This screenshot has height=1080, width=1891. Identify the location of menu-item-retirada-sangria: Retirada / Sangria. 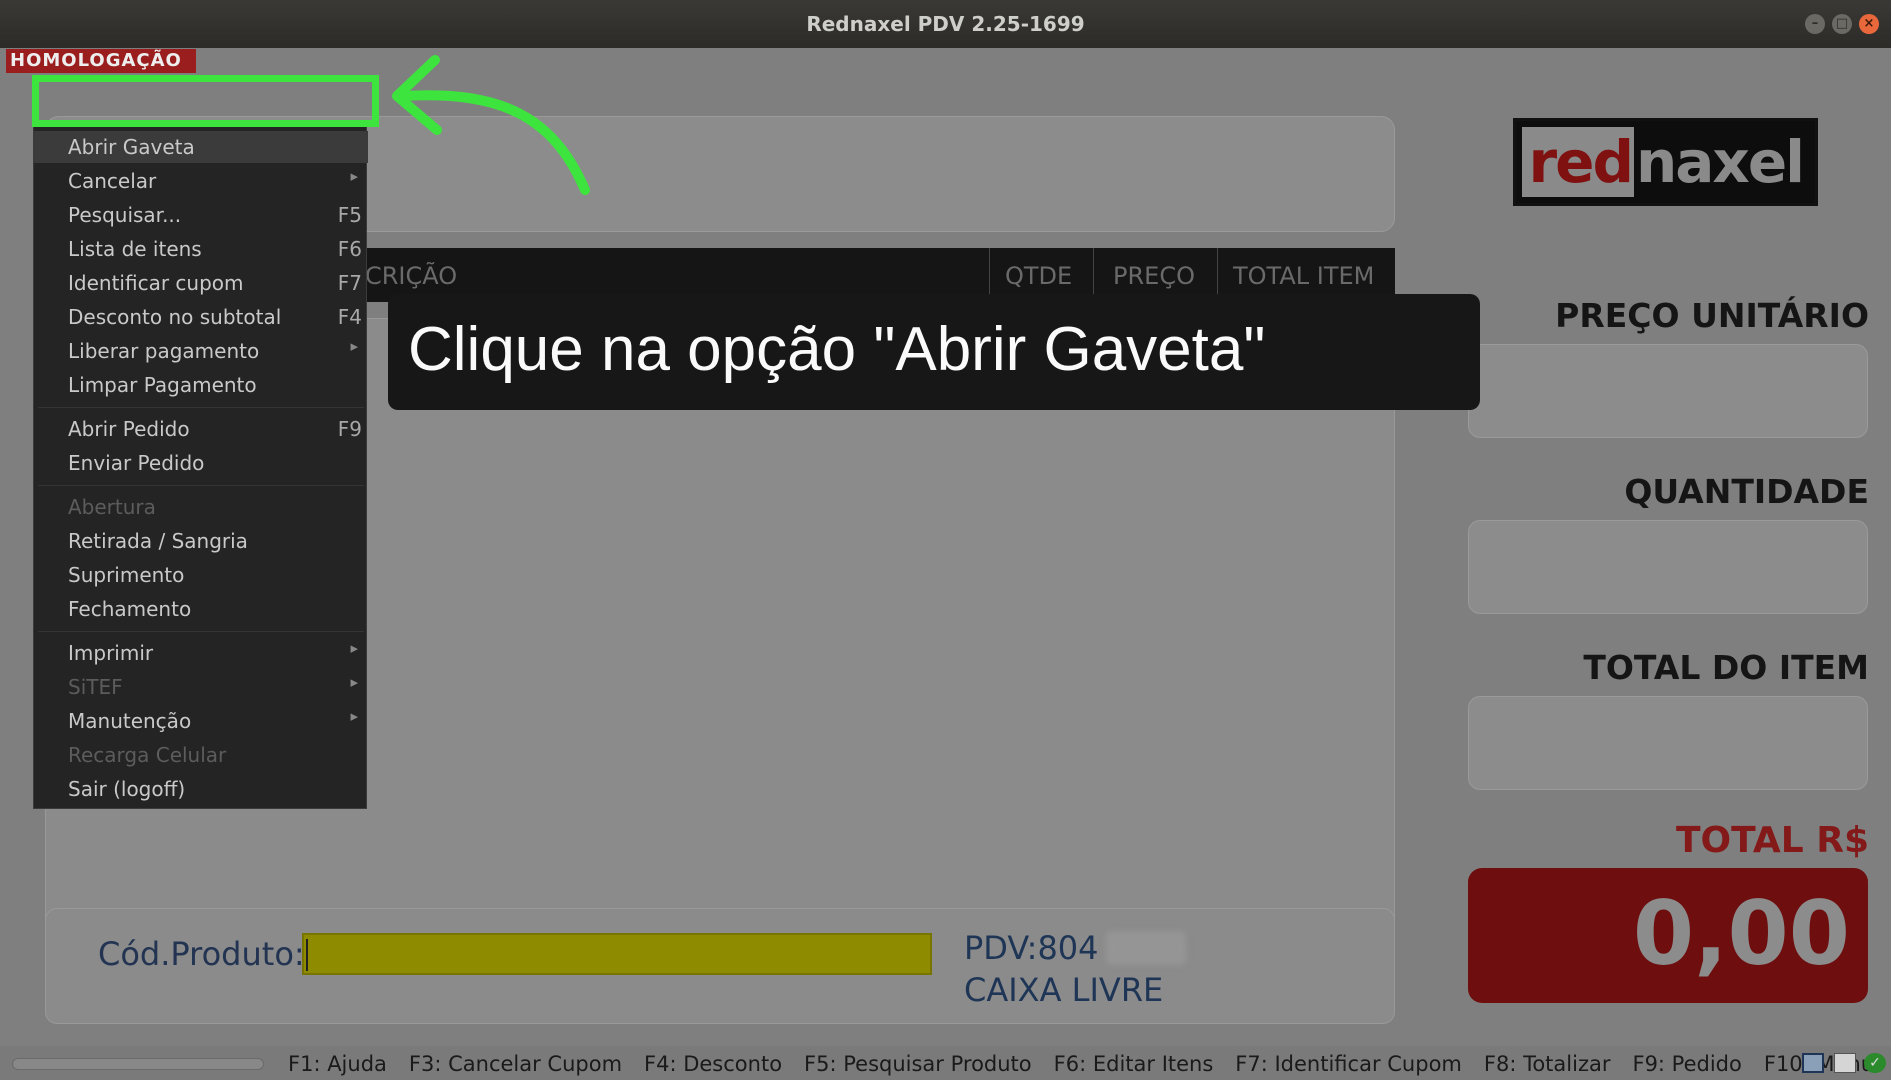
(201, 541).